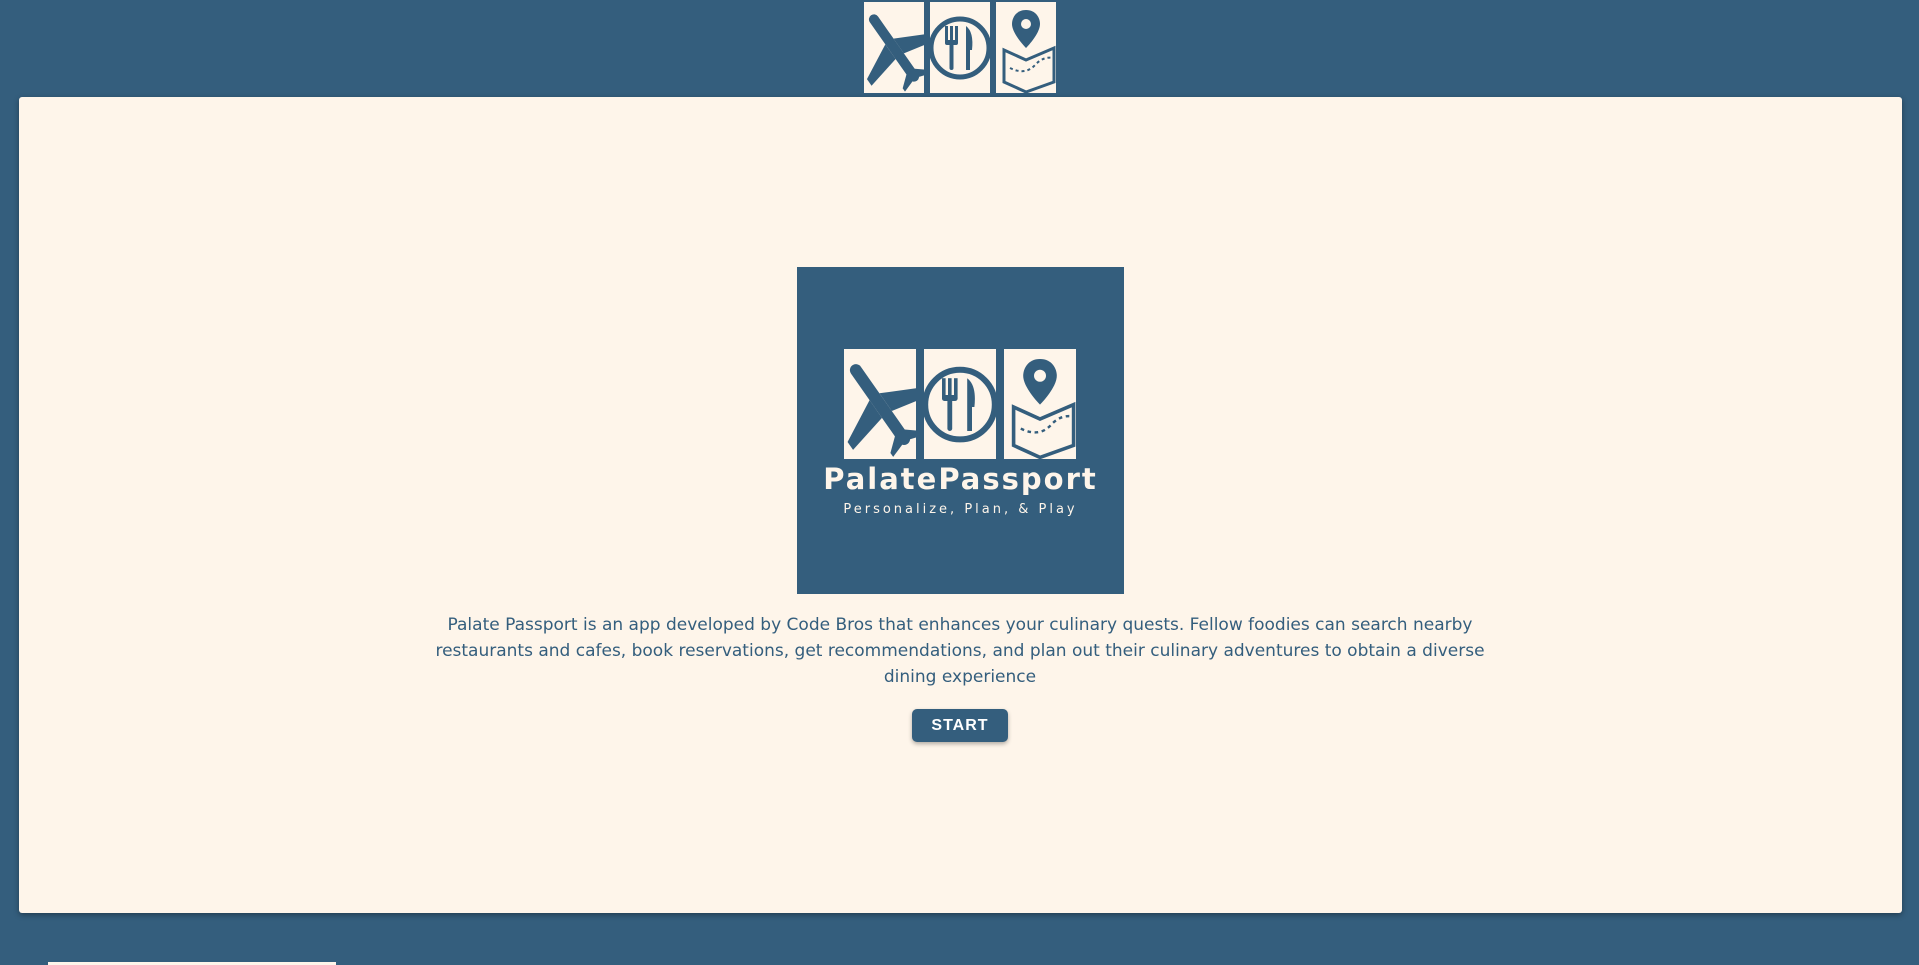  I want to click on header-logo, so click(960, 47).